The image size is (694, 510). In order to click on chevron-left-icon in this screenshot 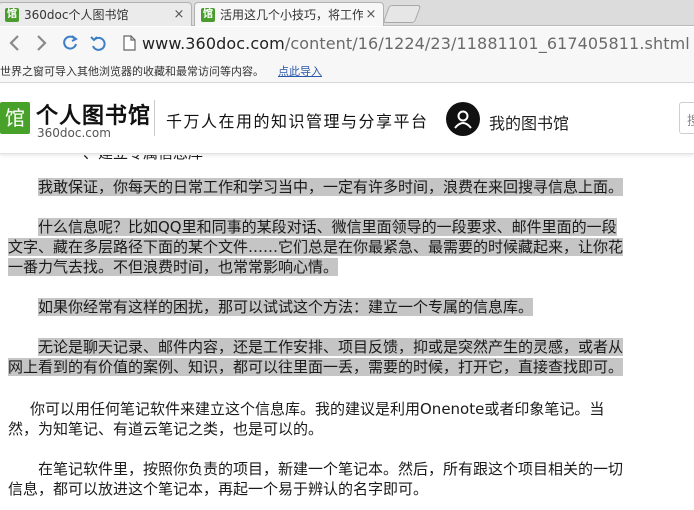, I will do `click(14, 43)`.